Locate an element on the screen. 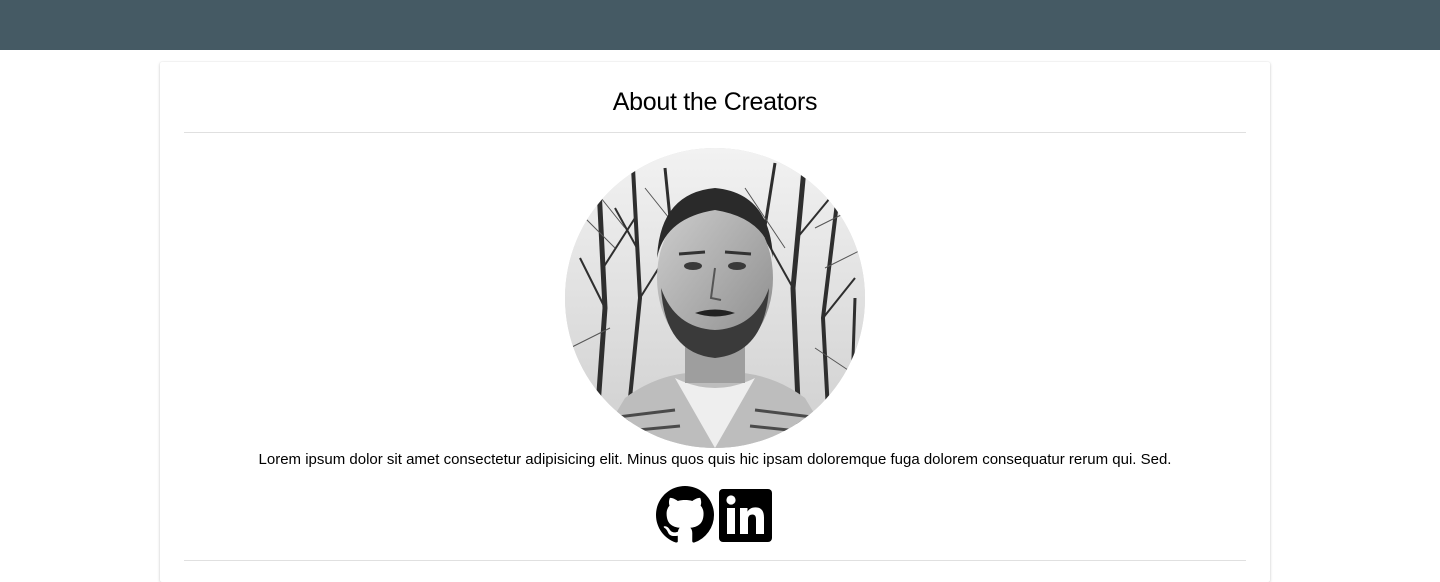  github-icon is located at coordinates (685, 514).